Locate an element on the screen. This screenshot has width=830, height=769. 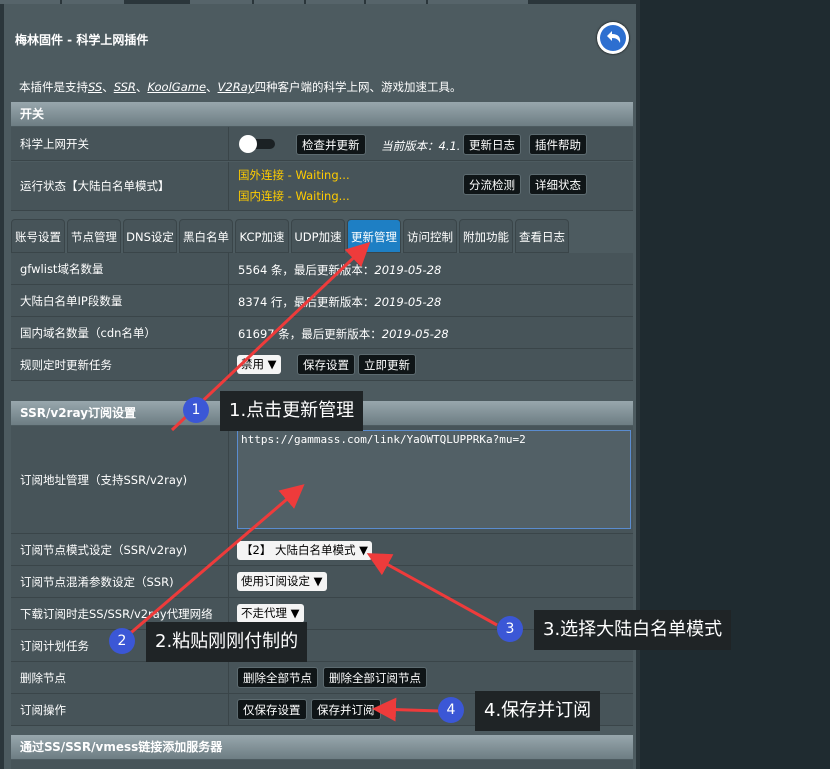
step-badge-2: 2 is located at coordinates (122, 641).